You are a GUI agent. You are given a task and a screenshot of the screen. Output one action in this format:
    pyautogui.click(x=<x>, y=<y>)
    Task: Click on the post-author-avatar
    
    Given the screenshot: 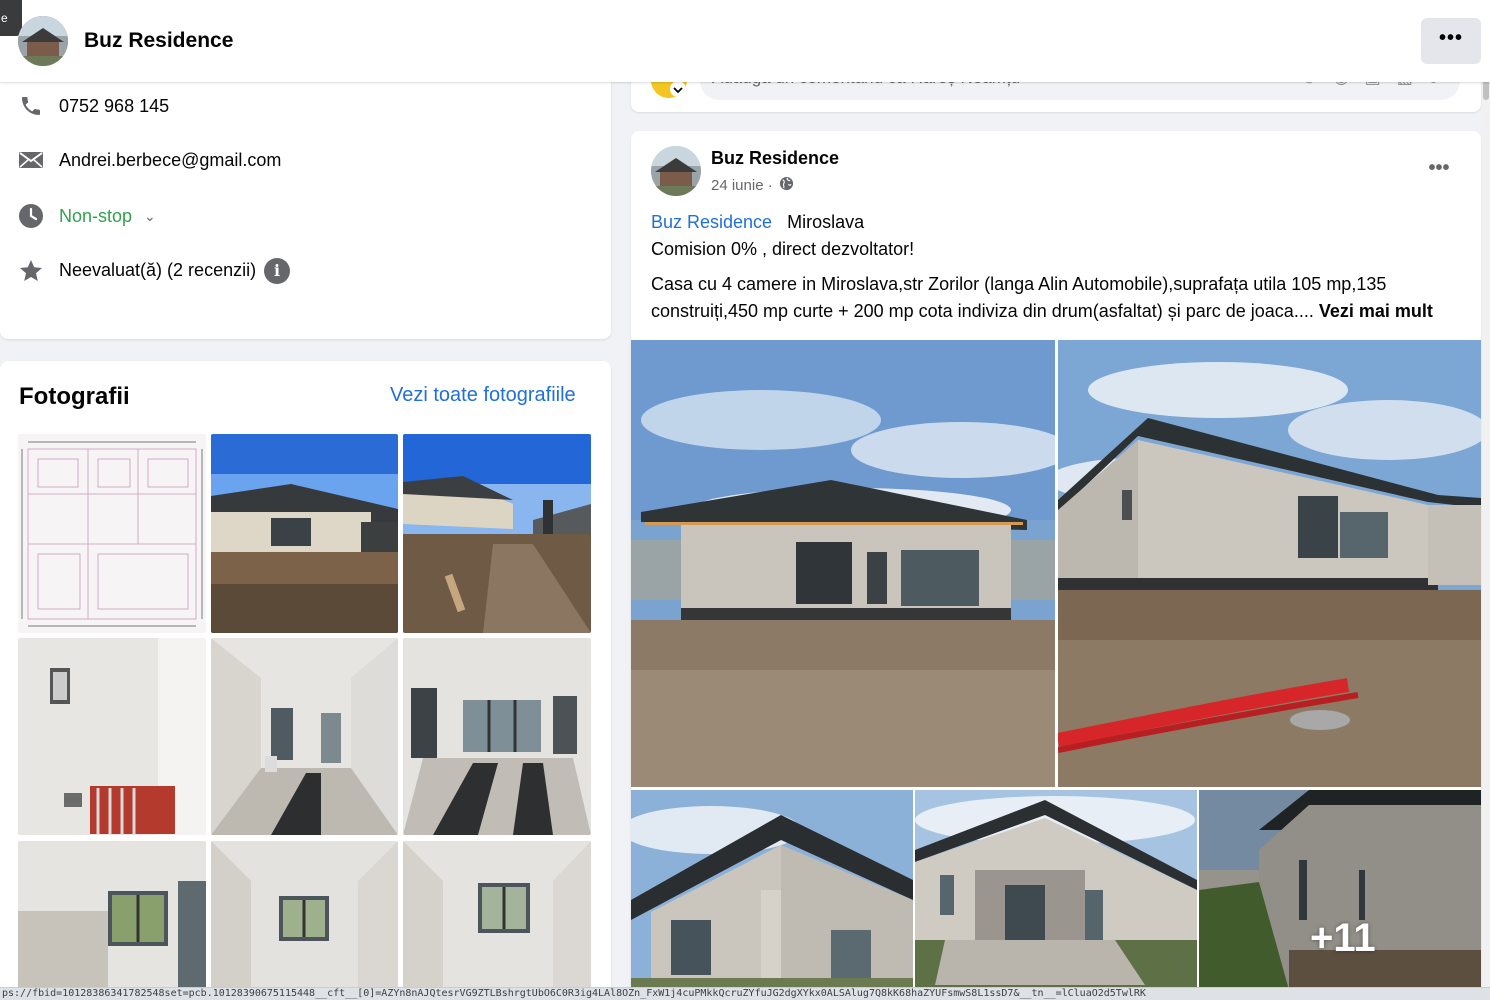 What is the action you would take?
    pyautogui.click(x=676, y=171)
    